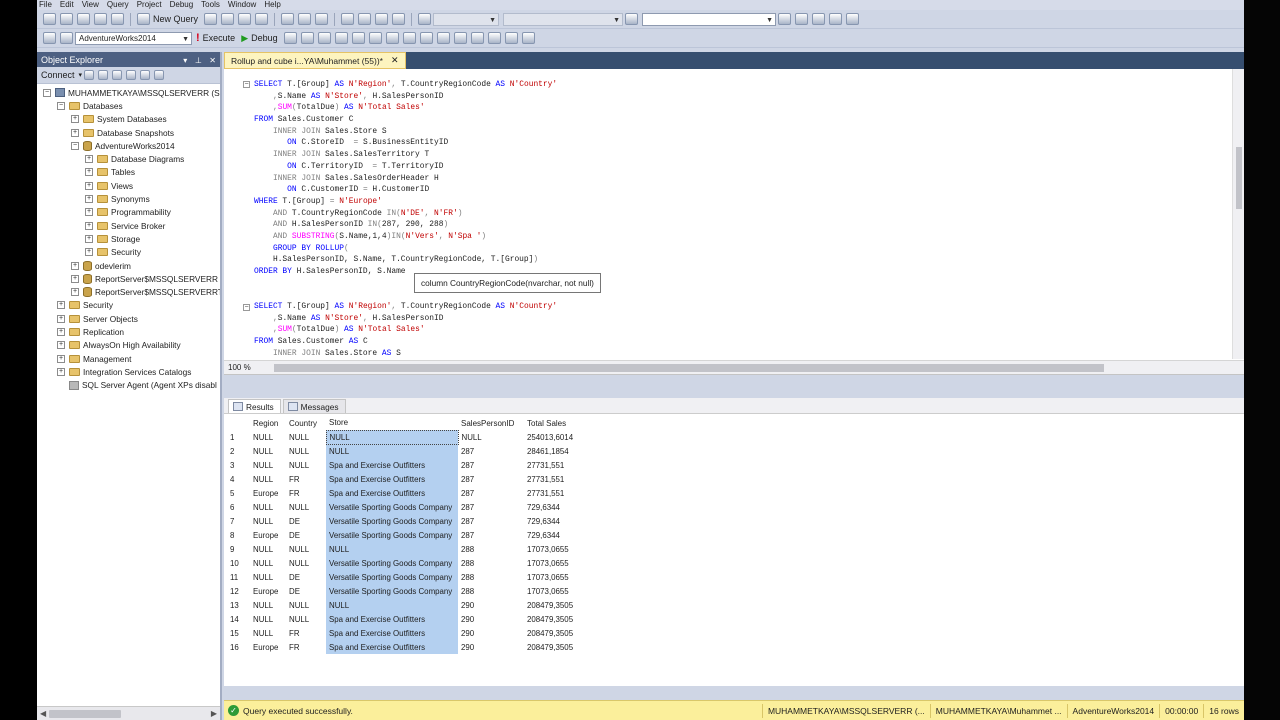 The width and height of the screenshot is (1280, 720). I want to click on tree-node: + Views, so click(128, 185).